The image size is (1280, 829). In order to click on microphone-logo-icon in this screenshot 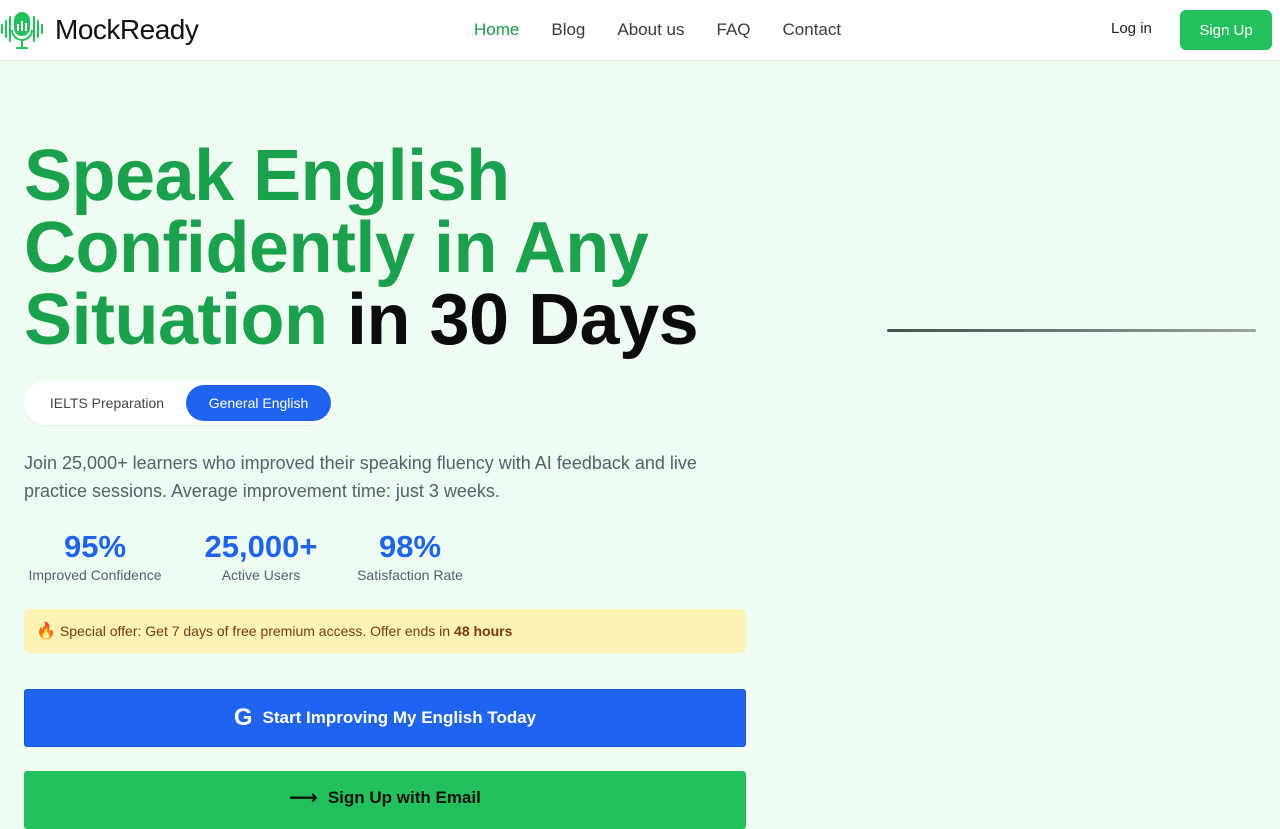, I will do `click(22, 30)`.